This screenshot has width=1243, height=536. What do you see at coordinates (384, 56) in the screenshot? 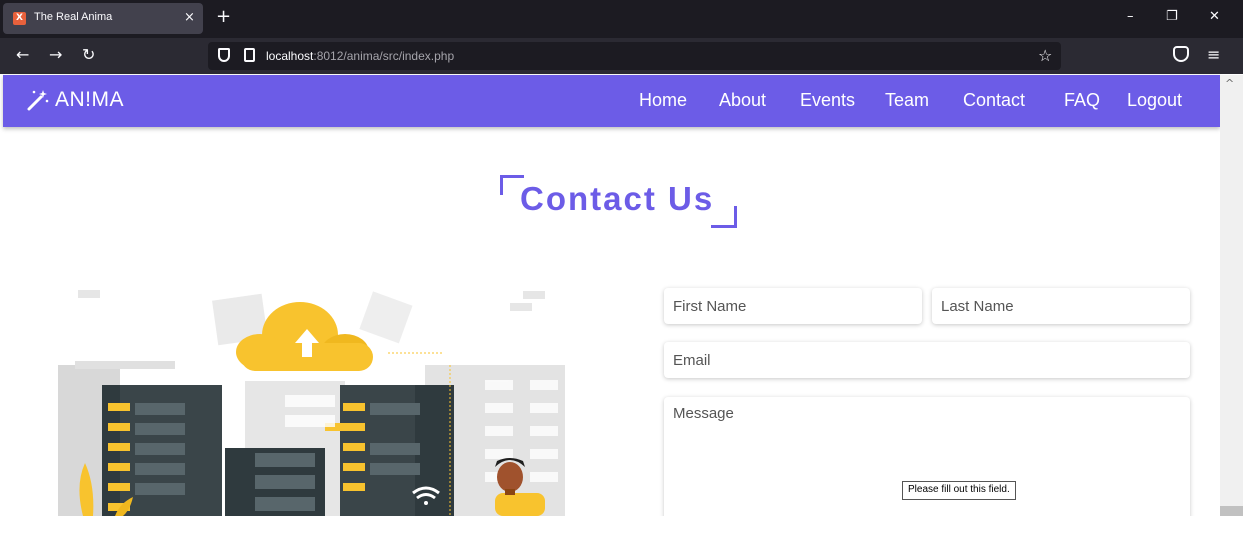
I see `url-path: :8012/anima/src/index.php` at bounding box center [384, 56].